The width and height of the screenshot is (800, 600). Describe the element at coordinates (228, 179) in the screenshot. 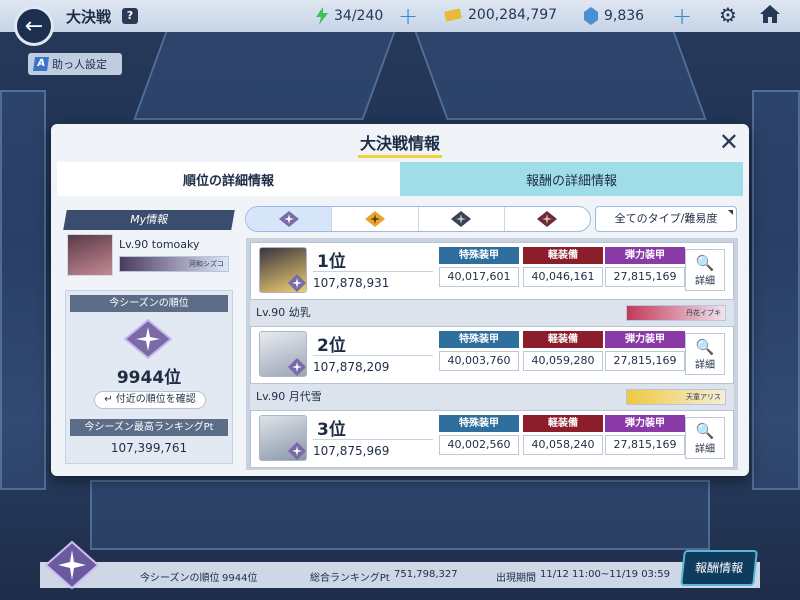

I see `tab-rank-details: 順位の詳細情報` at that location.